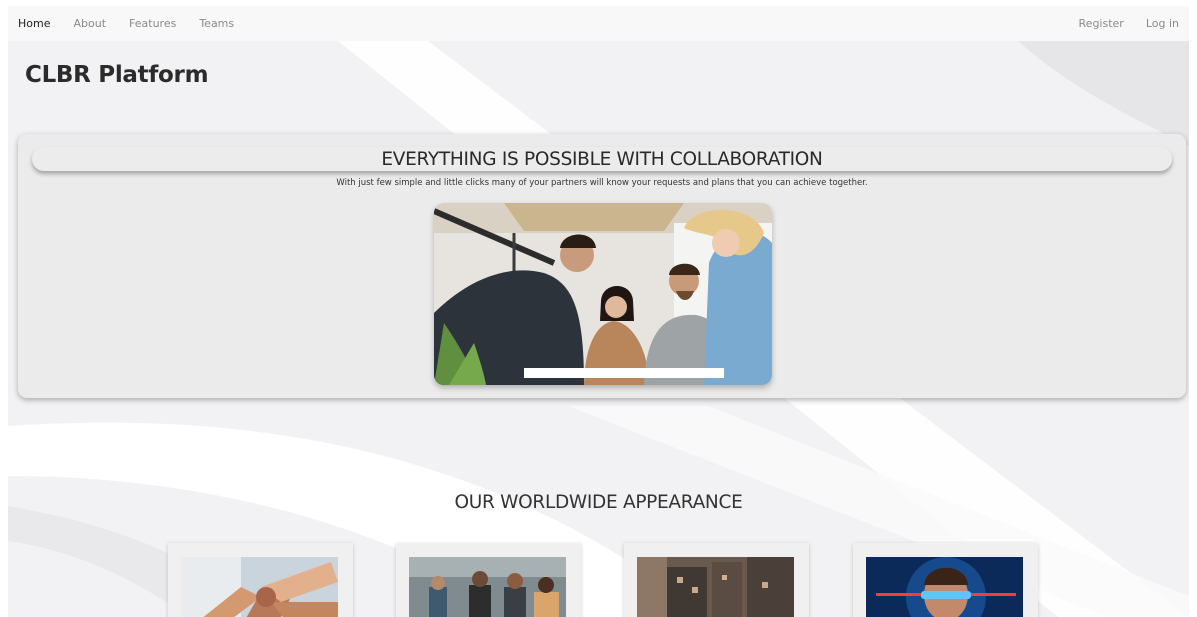 This screenshot has height=617, width=1197. Describe the element at coordinates (126, 23) in the screenshot. I see `nav-left-group: Home About Features Teams` at that location.